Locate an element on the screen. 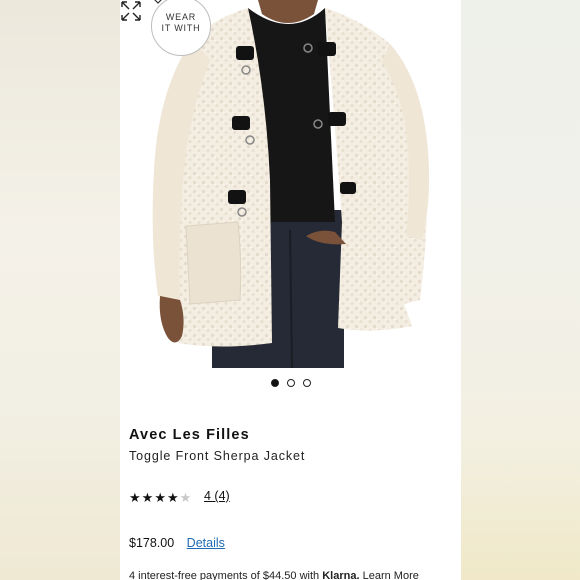 This screenshot has width=580, height=580. badge-line1: WEAR is located at coordinates (181, 17).